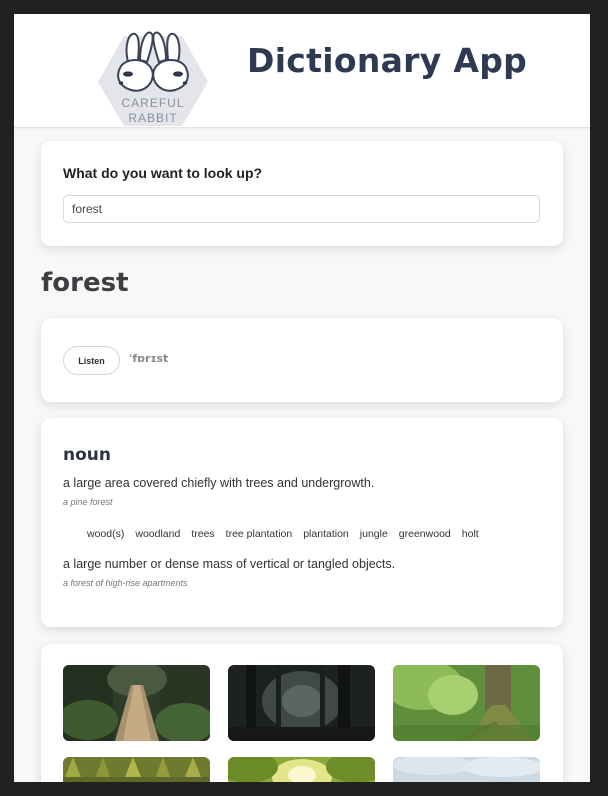 This screenshot has height=796, width=608. What do you see at coordinates (136, 703) in the screenshot?
I see `forest-boardwalk-photo` at bounding box center [136, 703].